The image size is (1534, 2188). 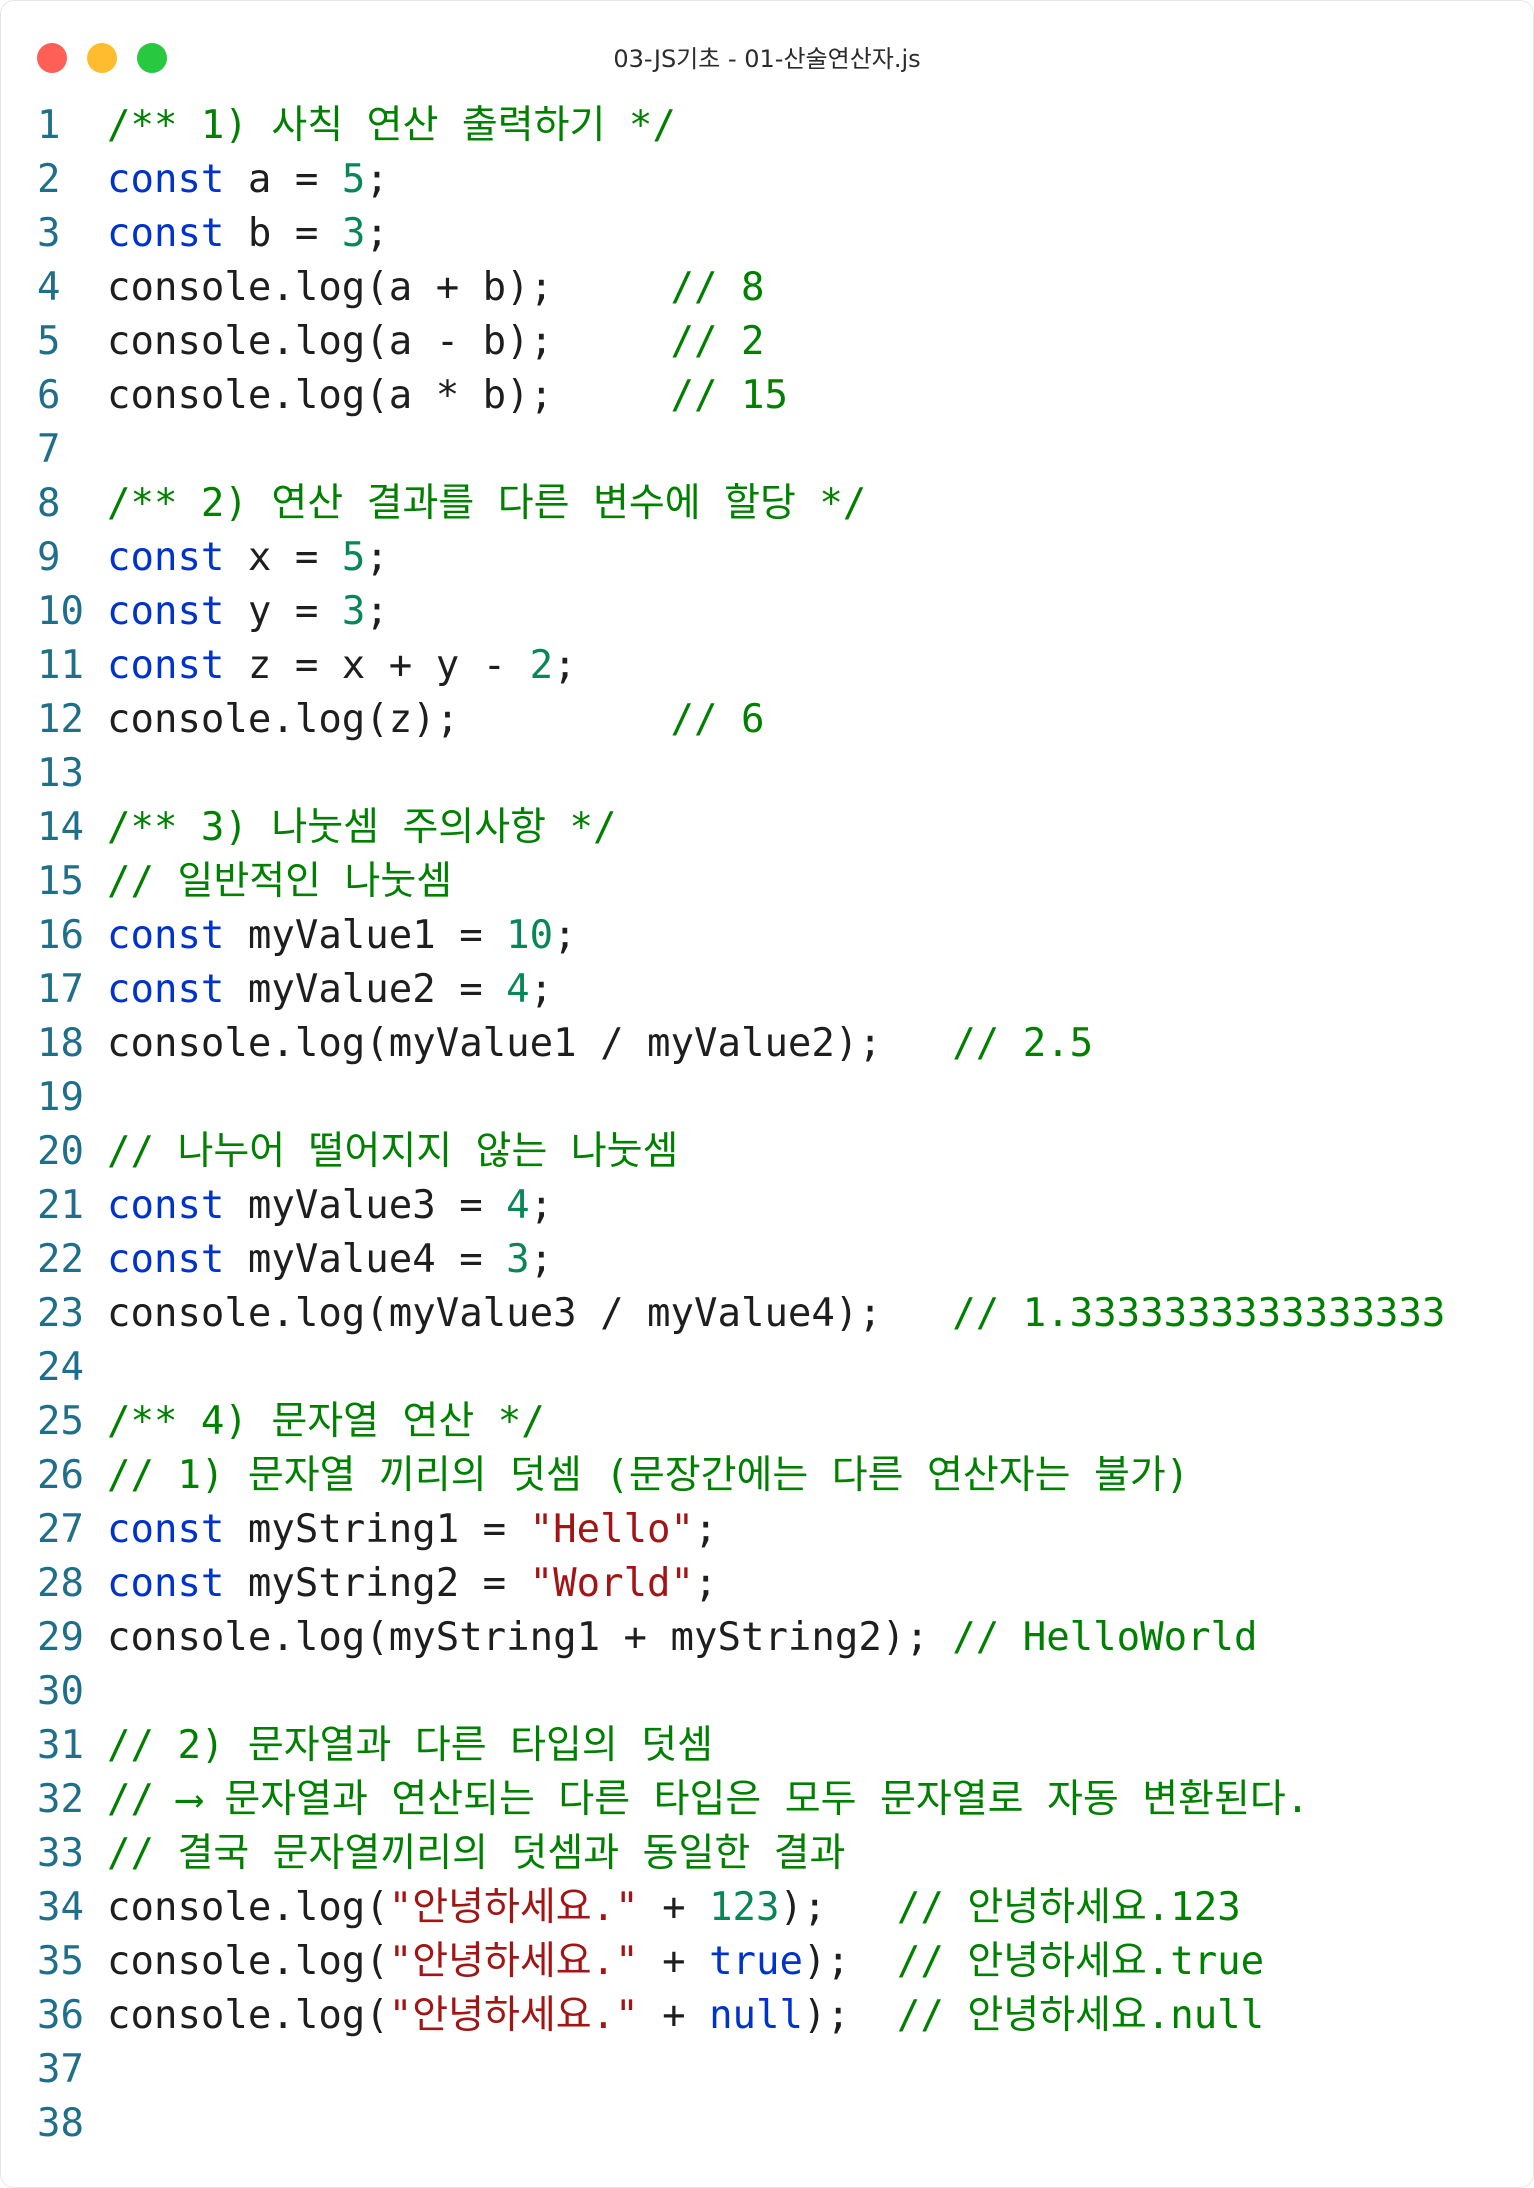 I want to click on line-number: 32, so click(x=60, y=1799).